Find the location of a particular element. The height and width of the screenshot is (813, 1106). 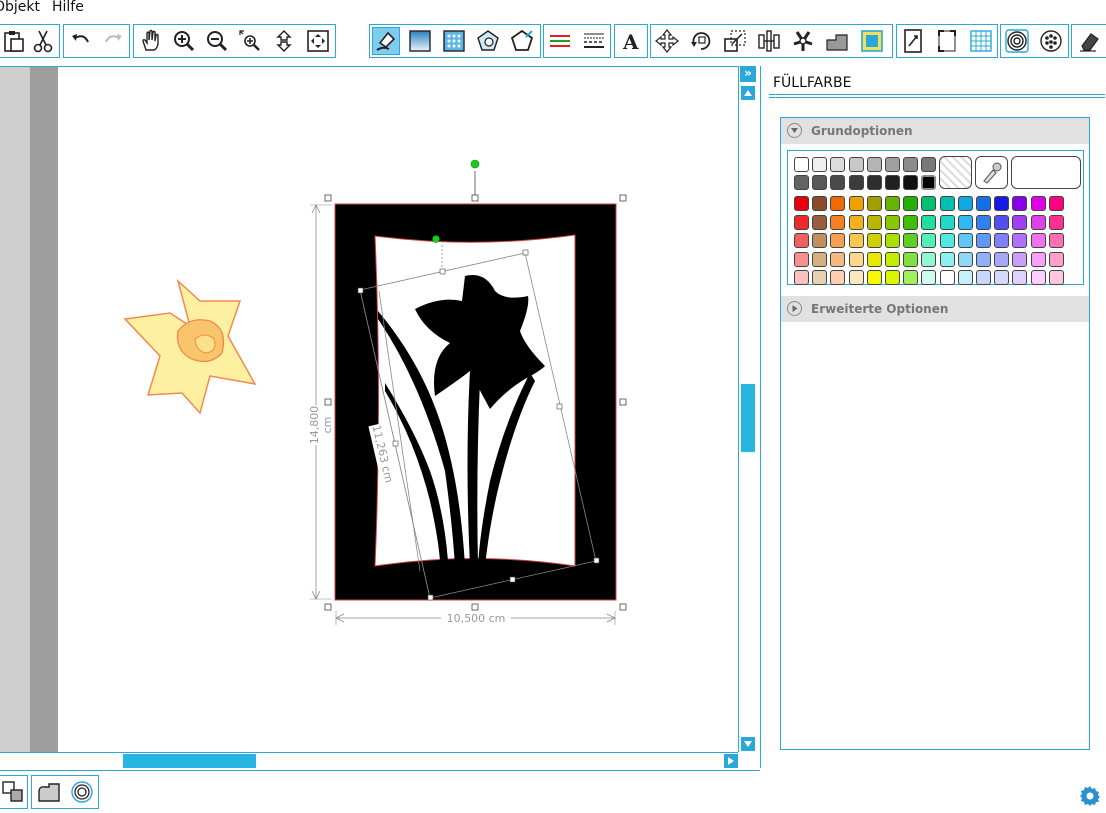

zoom-in-button is located at coordinates (184, 41).